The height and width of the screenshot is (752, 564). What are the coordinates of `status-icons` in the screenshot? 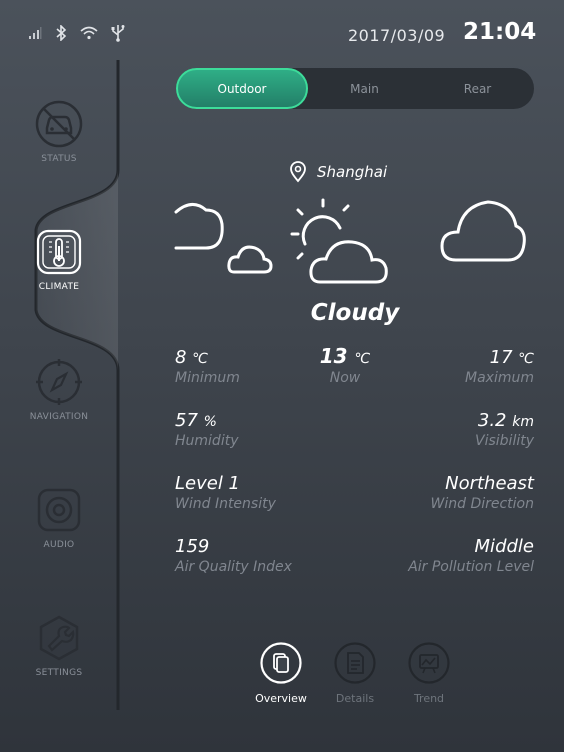 It's located at (77, 33).